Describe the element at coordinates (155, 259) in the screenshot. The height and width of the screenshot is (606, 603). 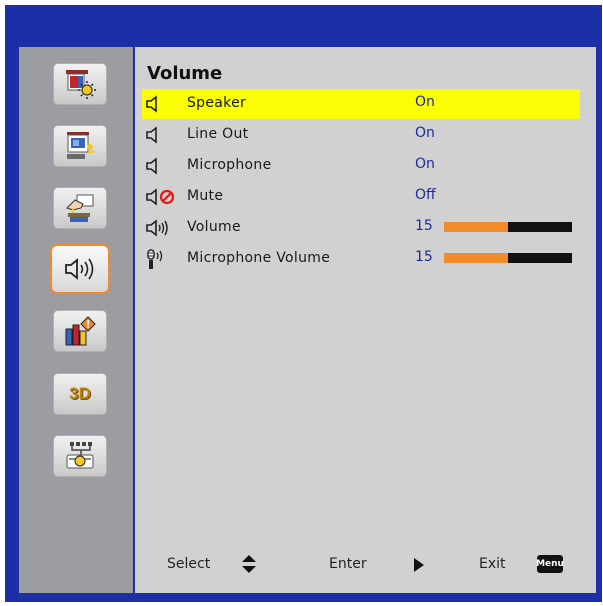
I see `microphone-volume-icon` at that location.